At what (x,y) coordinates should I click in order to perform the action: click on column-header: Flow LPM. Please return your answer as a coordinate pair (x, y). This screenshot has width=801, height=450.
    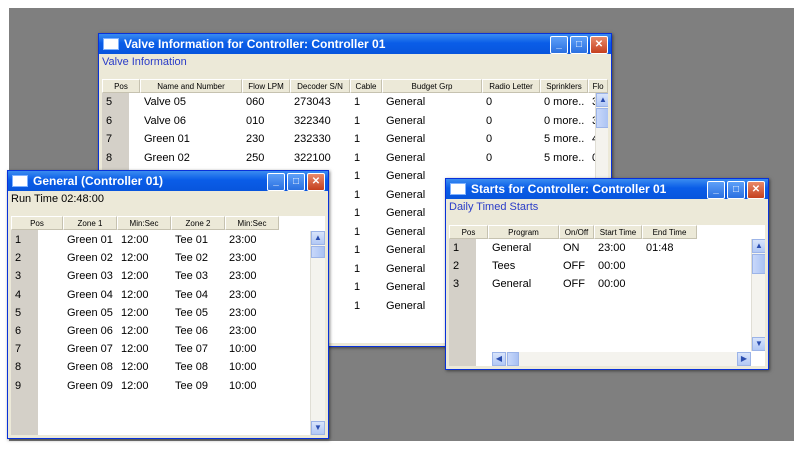
    Looking at the image, I should click on (266, 86).